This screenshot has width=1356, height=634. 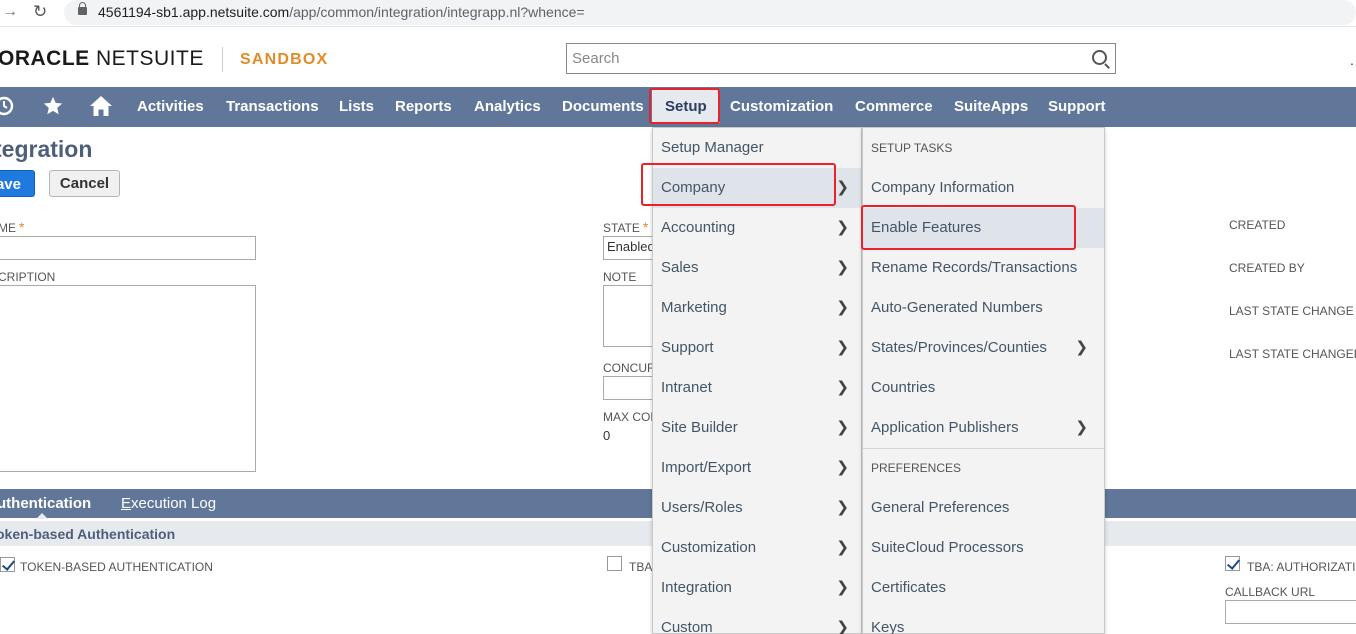 What do you see at coordinates (1267, 268) in the screenshot?
I see `created-by-label: CREATED BY` at bounding box center [1267, 268].